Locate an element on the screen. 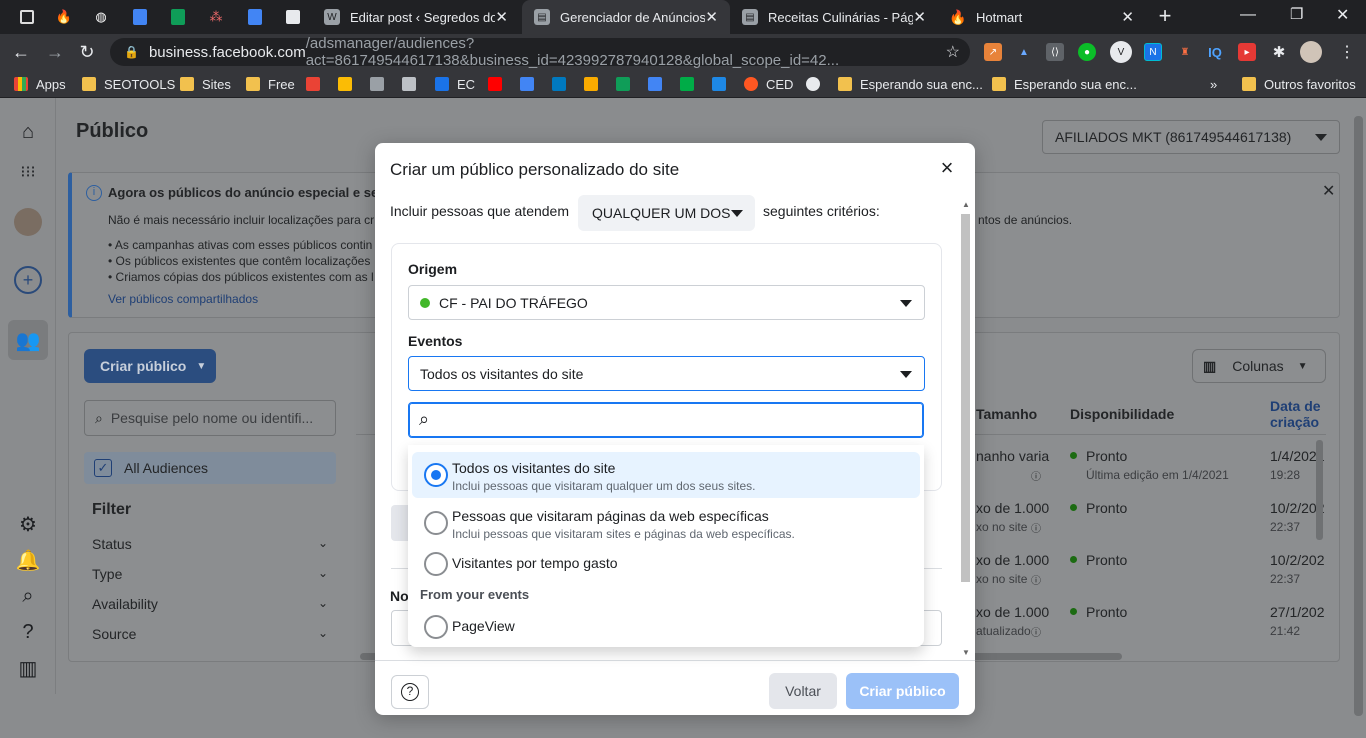 The image size is (1366, 738). bookmark-ec: EC is located at coordinates (455, 84).